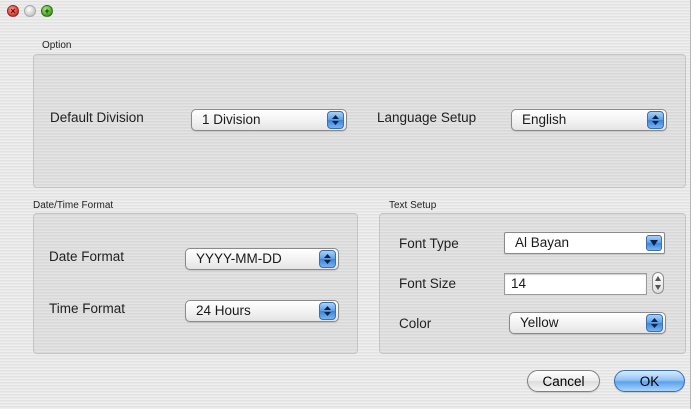 This screenshot has width=697, height=409. I want to click on language-setup-value: English, so click(544, 119).